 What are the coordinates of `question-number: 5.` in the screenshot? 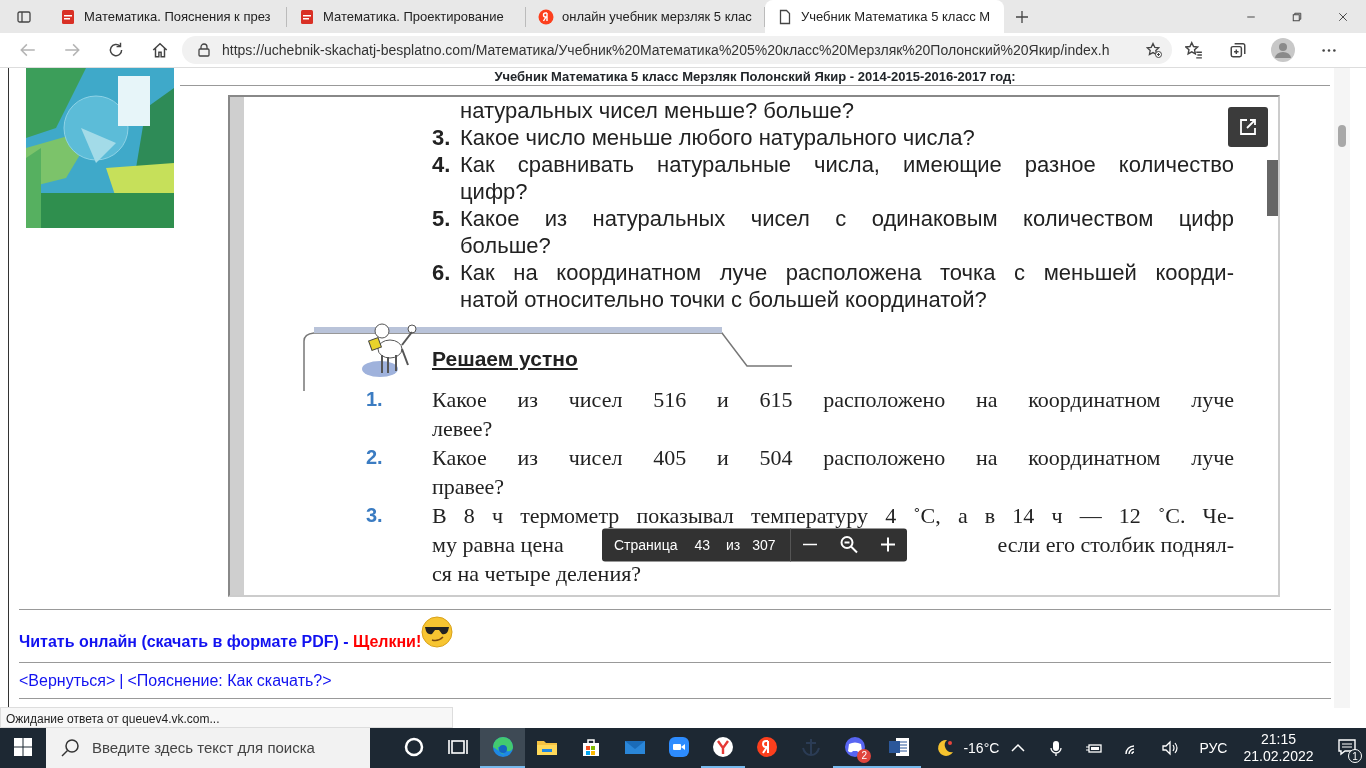 It's located at (442, 219).